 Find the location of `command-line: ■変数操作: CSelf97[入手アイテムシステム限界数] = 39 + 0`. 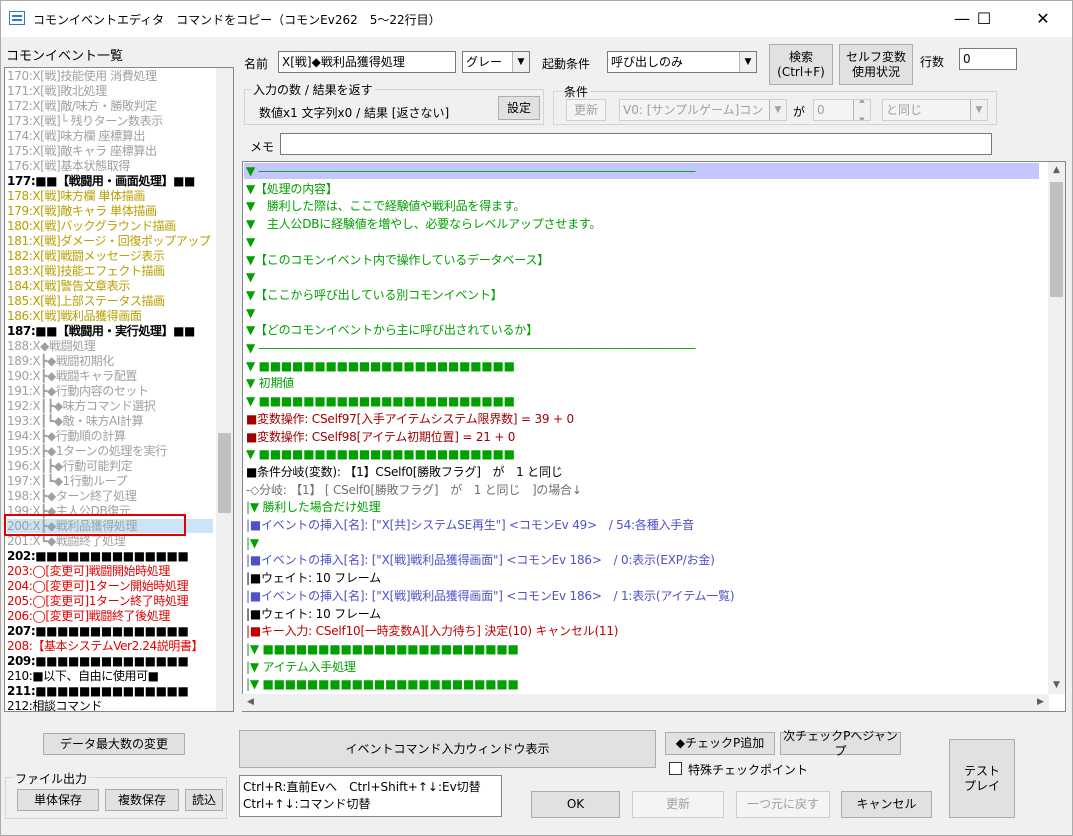

command-line: ■変数操作: CSelf97[入手アイテムシステム限界数] = 39 + 0 is located at coordinates (410, 419).